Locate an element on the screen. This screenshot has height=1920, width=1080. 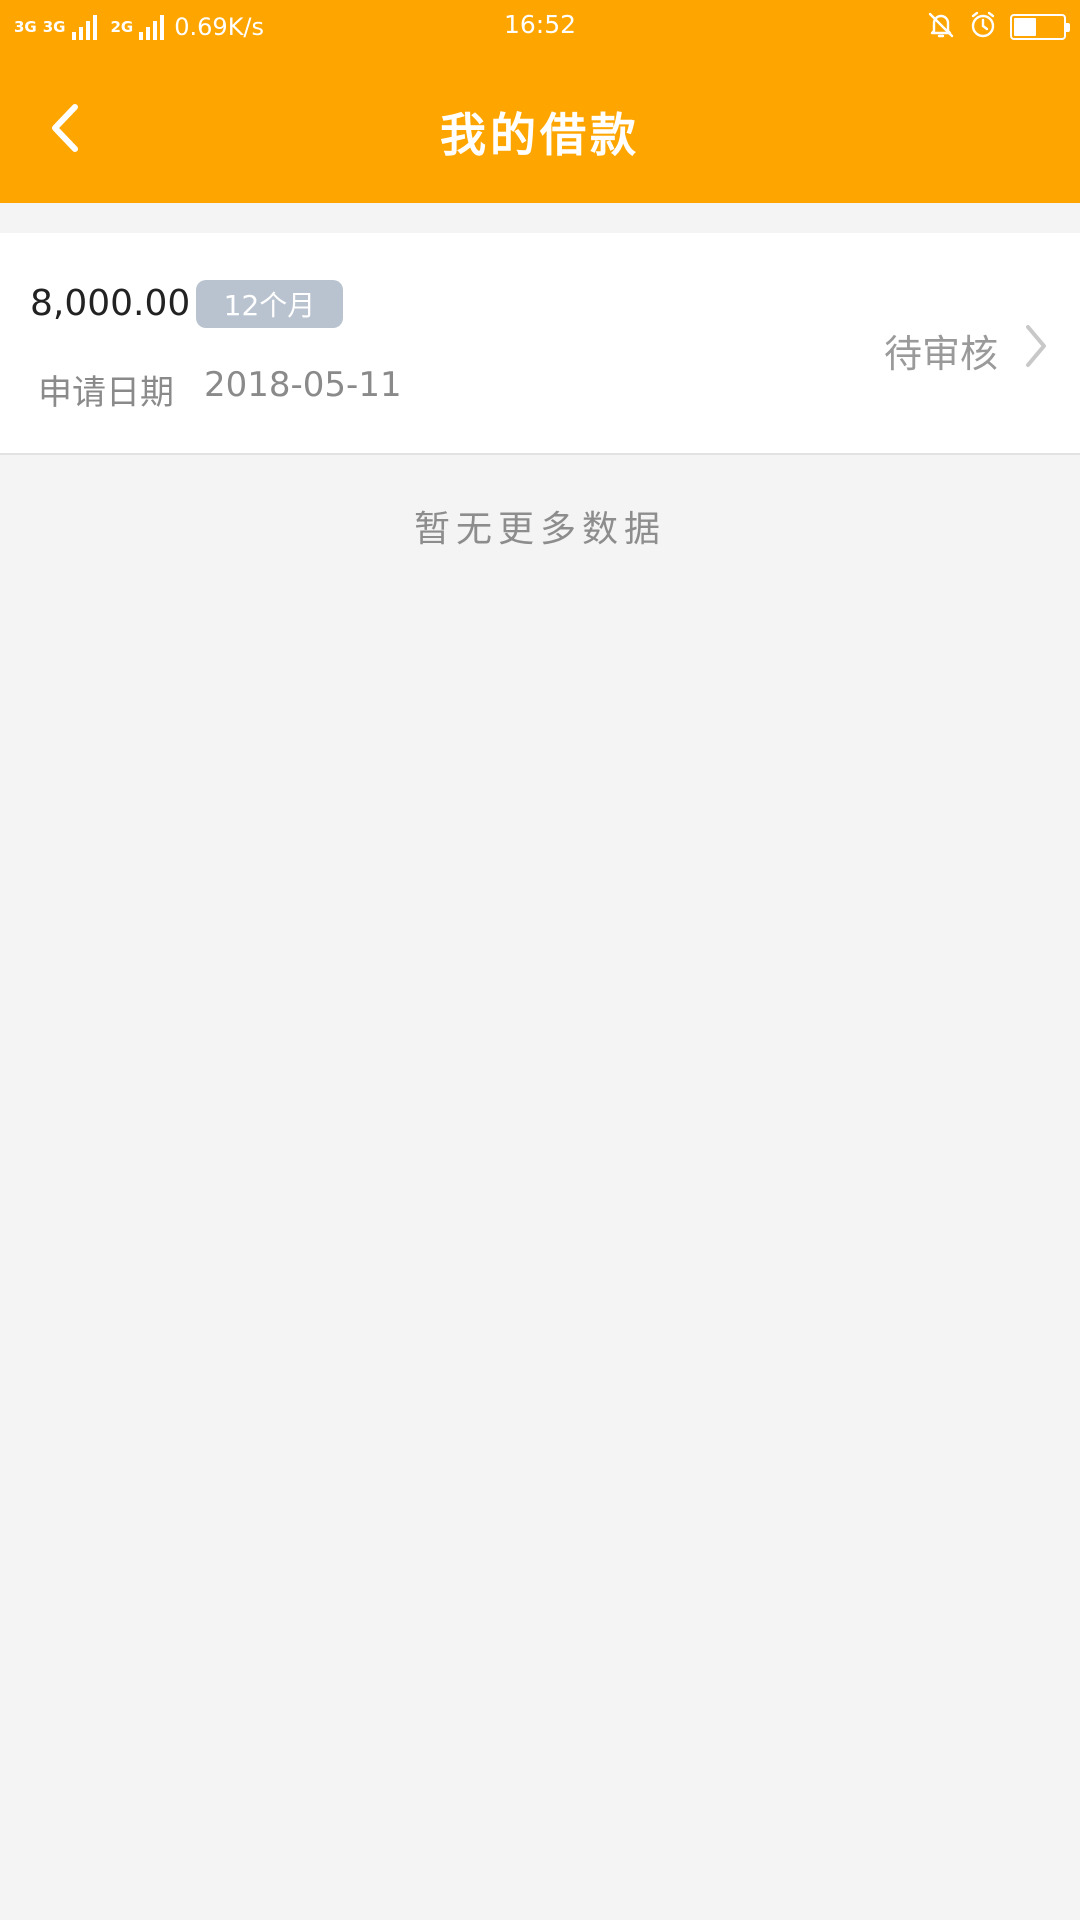
loan-status: 待审核 is located at coordinates (940, 354).